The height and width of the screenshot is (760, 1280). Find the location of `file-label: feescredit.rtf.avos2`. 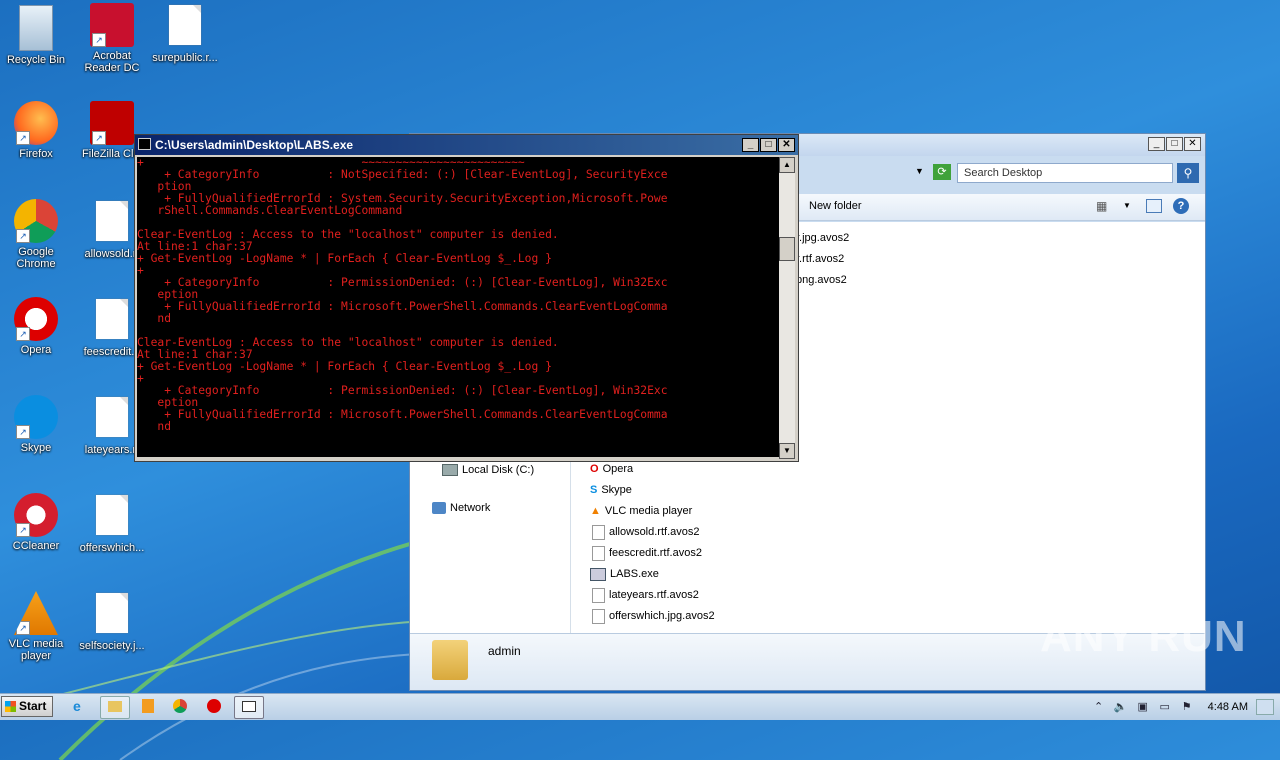

file-label: feescredit.rtf.avos2 is located at coordinates (655, 553).